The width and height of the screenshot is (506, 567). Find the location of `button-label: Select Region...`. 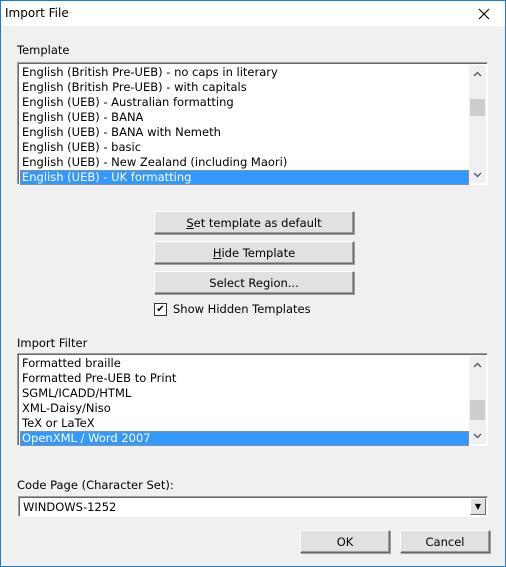

button-label: Select Region... is located at coordinates (254, 282).